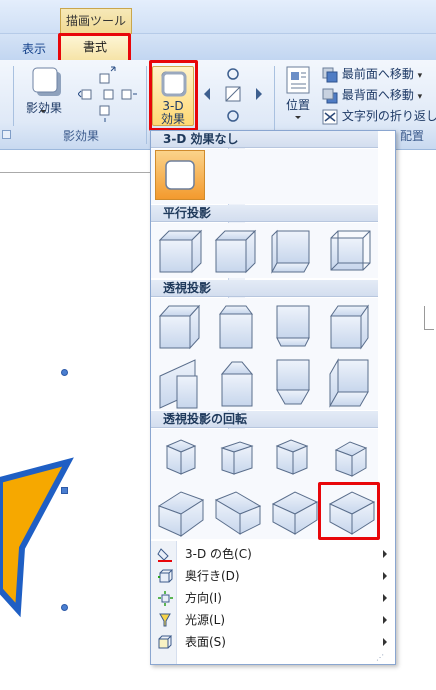 The width and height of the screenshot is (436, 690). What do you see at coordinates (205, 642) in the screenshot?
I see `menu-surface-label: 表面(S)` at bounding box center [205, 642].